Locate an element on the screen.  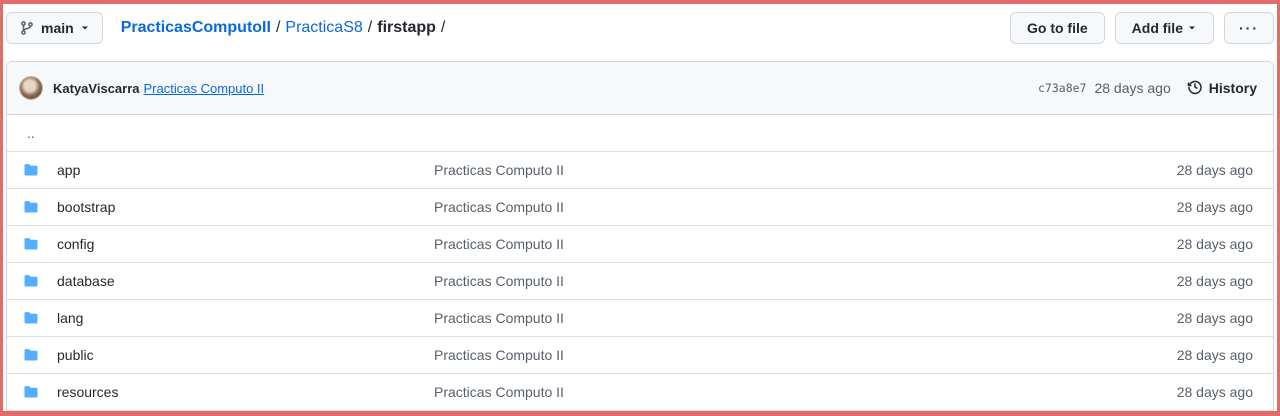
go-to-file-label: Go to file is located at coordinates (1057, 28).